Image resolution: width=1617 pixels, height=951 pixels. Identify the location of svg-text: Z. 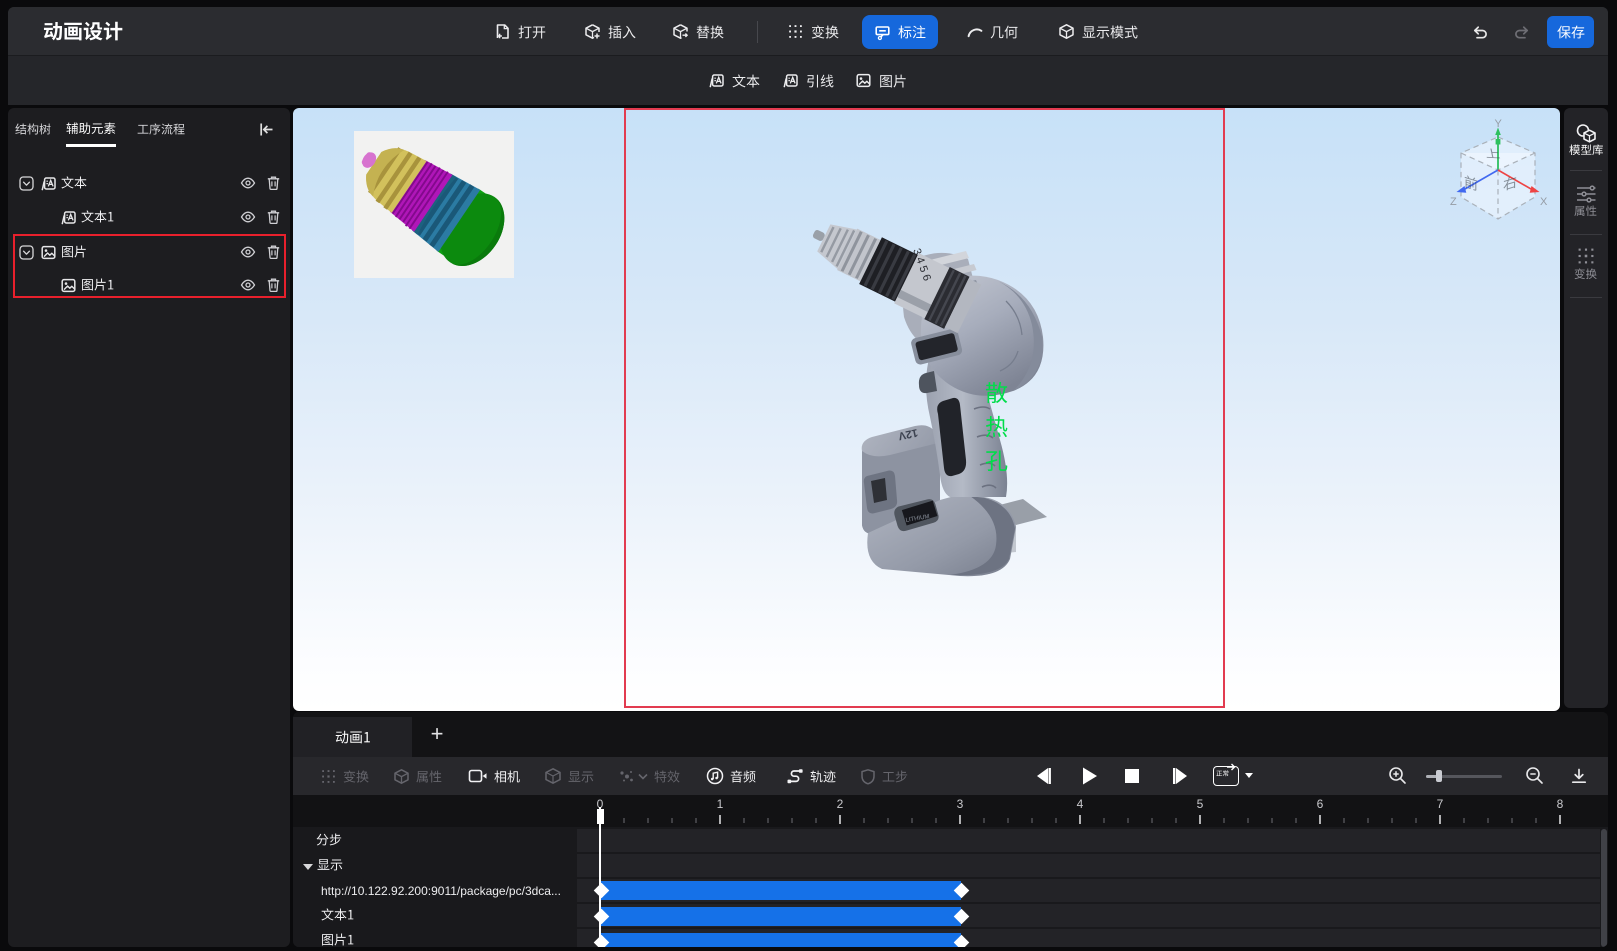
(1453, 202).